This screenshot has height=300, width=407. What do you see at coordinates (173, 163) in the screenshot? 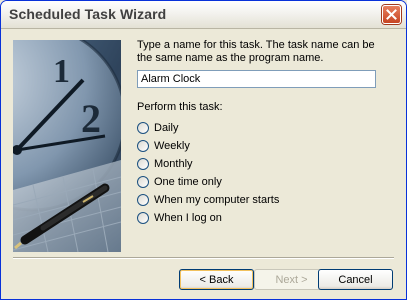
I see `radio-monthly-label: Monthly` at bounding box center [173, 163].